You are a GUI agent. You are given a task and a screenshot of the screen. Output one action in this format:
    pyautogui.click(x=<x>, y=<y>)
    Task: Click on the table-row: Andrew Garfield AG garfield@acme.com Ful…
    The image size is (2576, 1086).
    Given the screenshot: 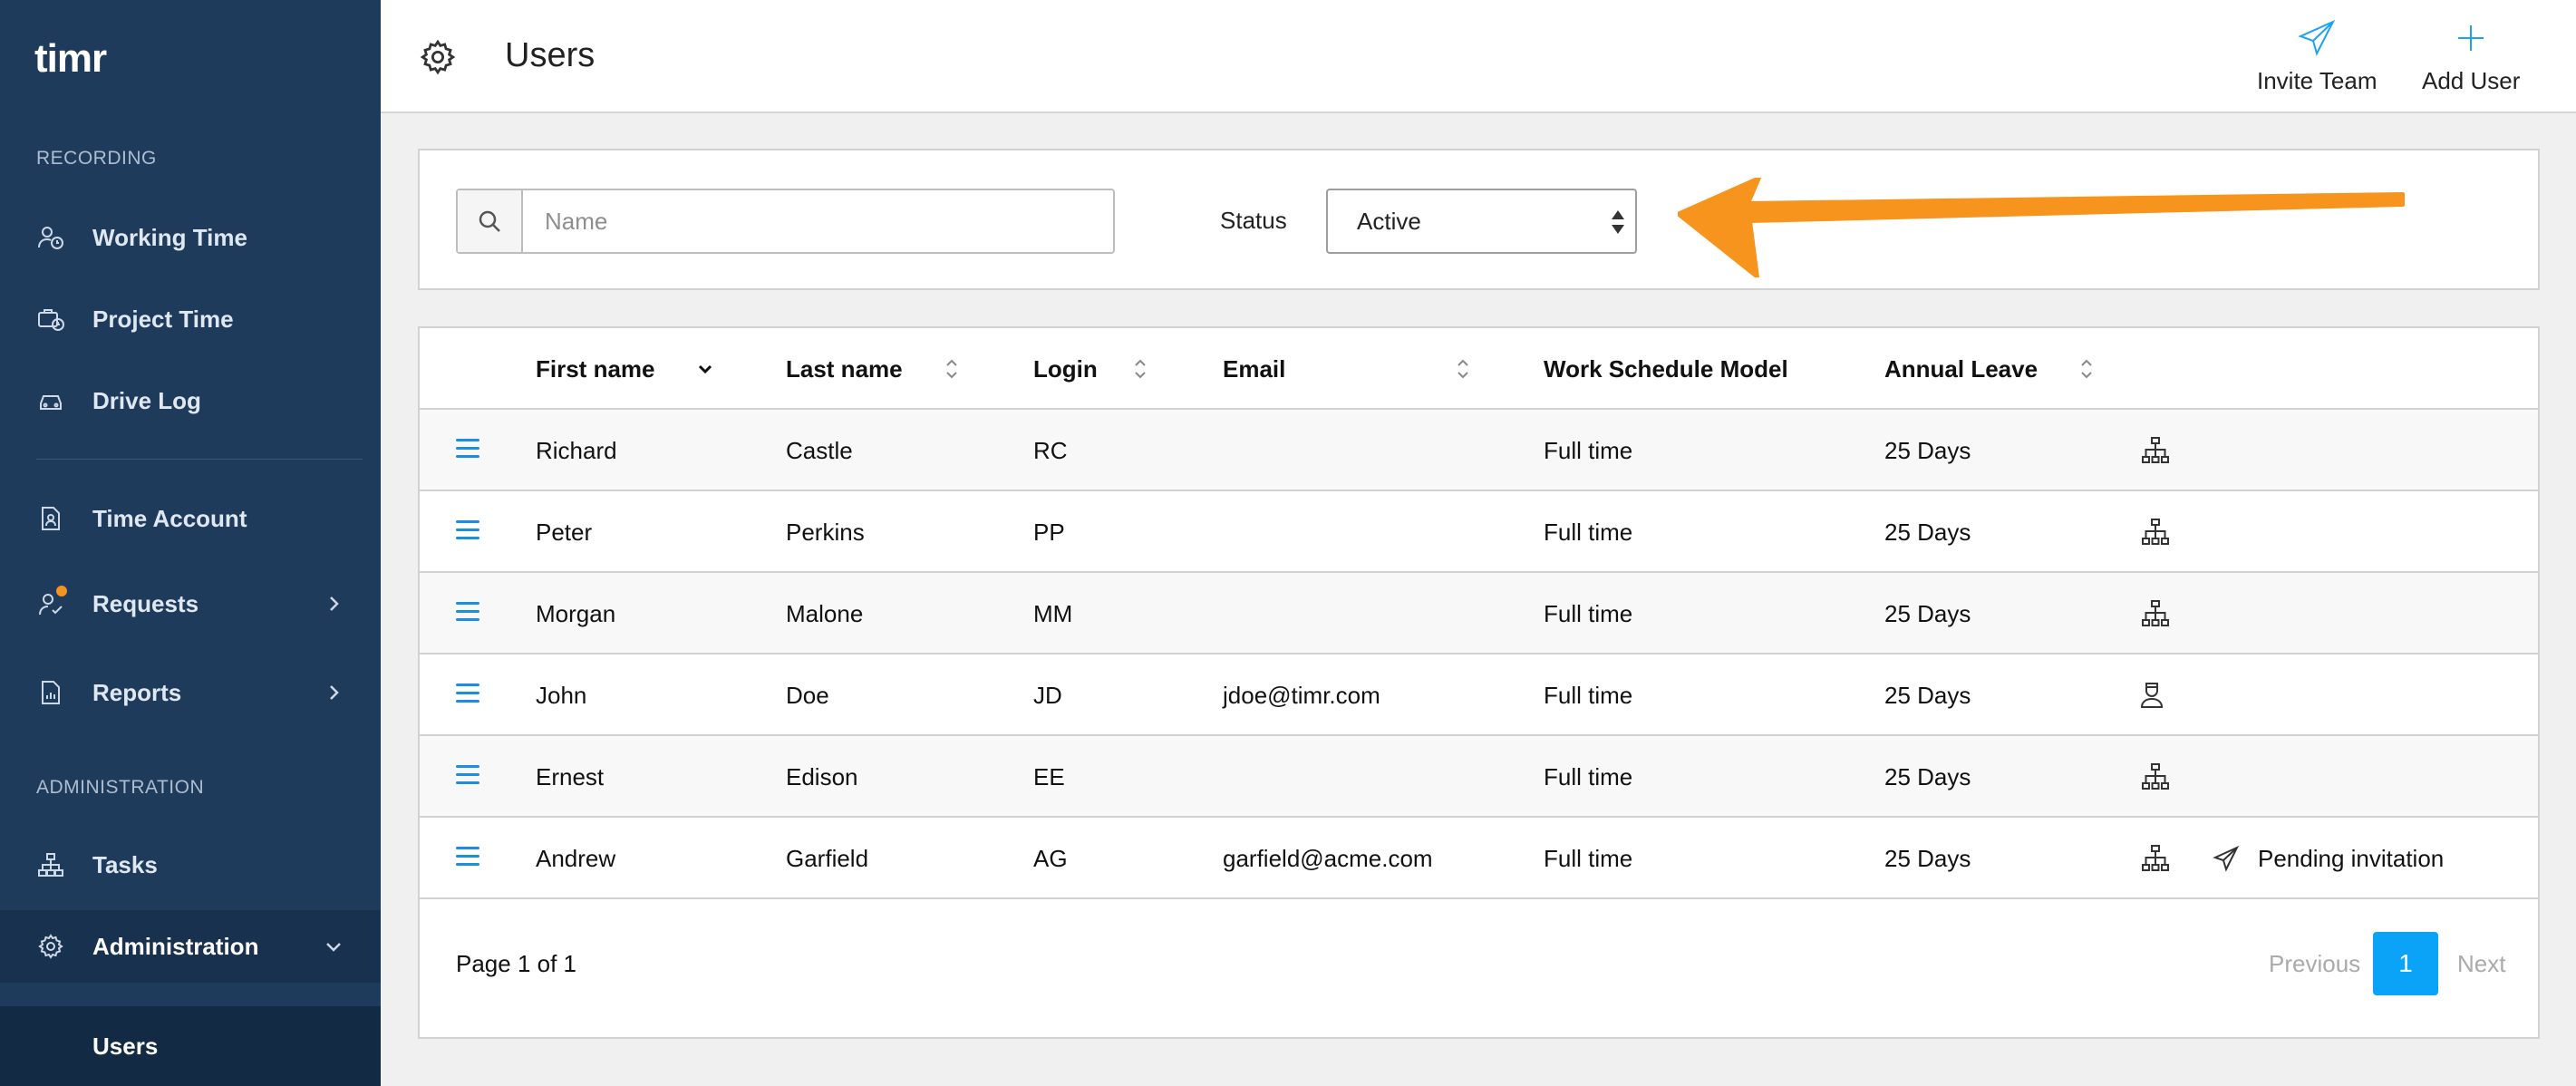 What is the action you would take?
    pyautogui.click(x=1479, y=858)
    